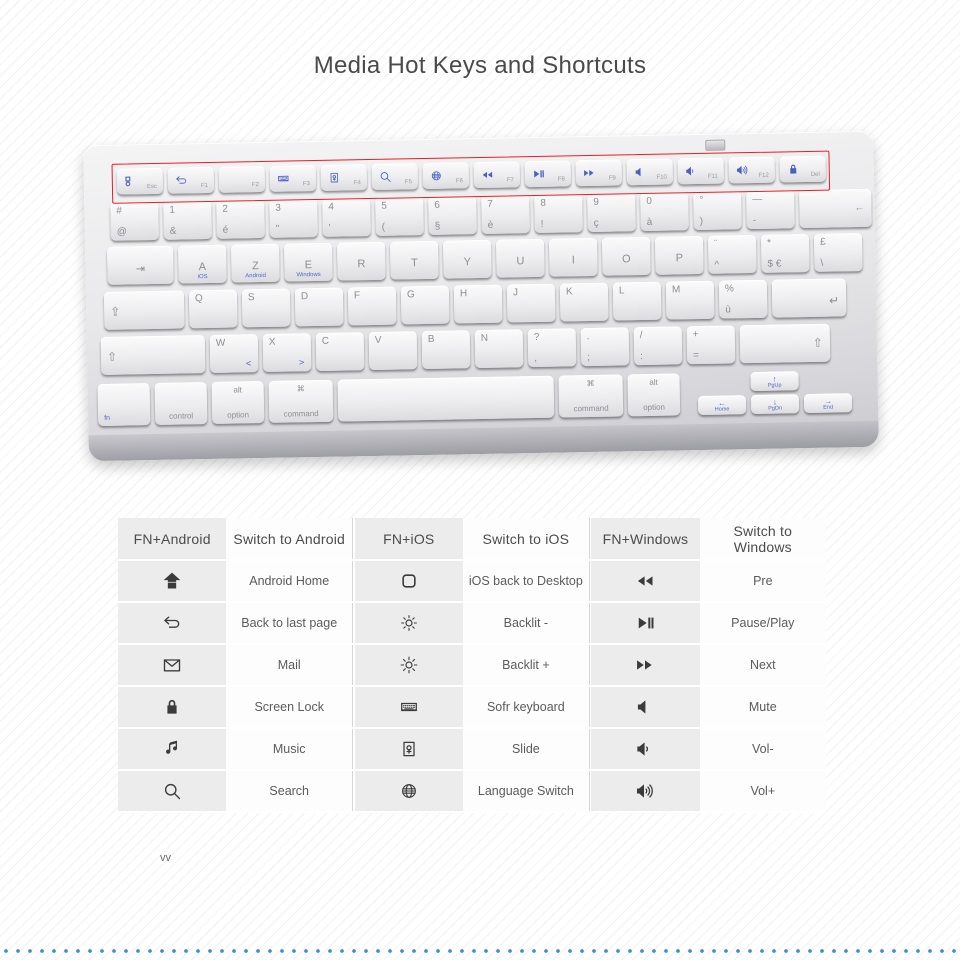  What do you see at coordinates (191, 180) in the screenshot?
I see `key-f1: F1` at bounding box center [191, 180].